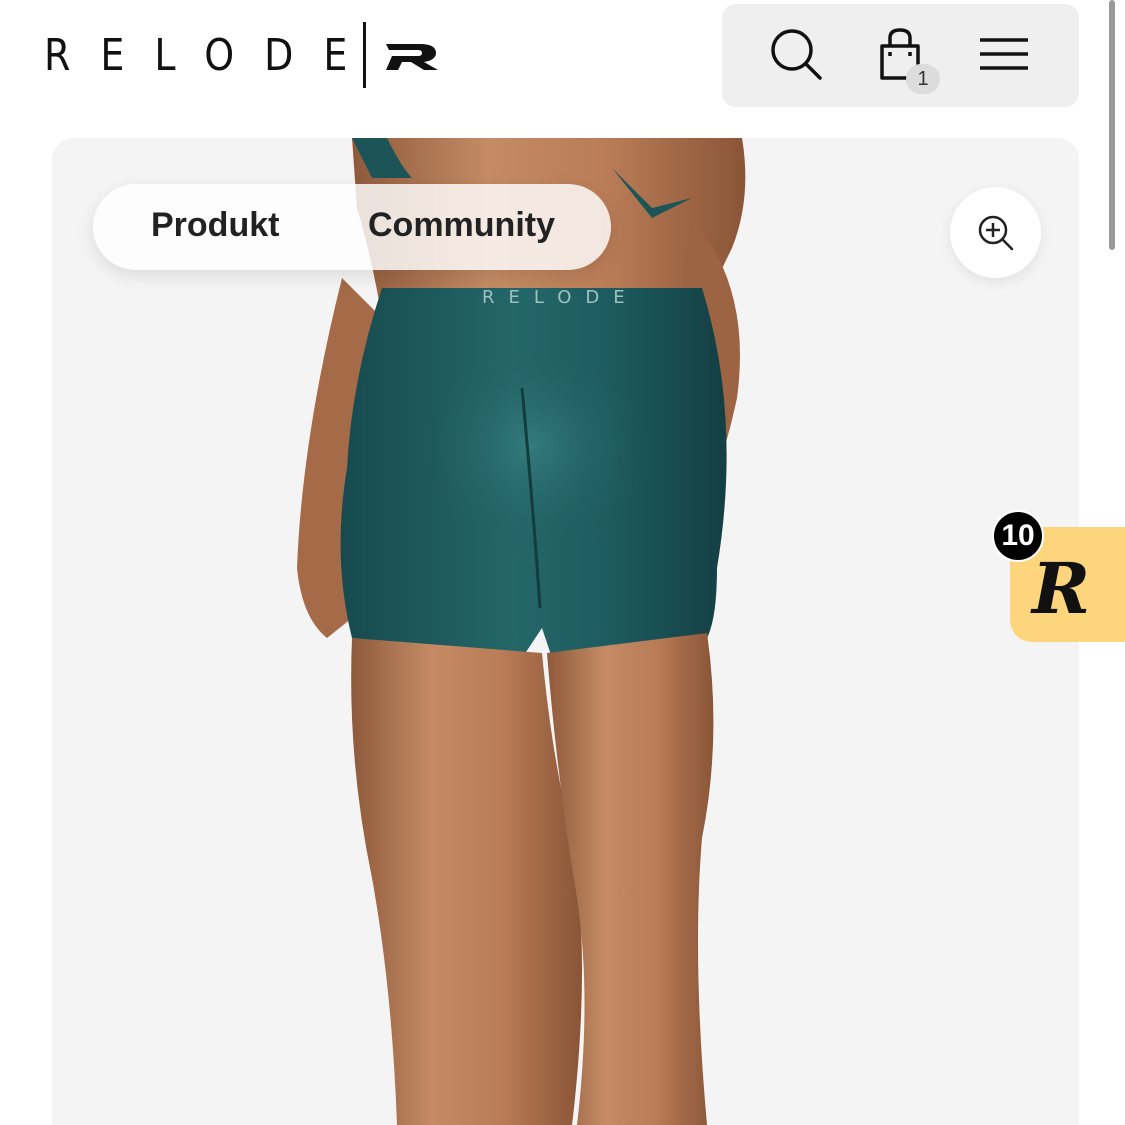 The width and height of the screenshot is (1125, 1125). What do you see at coordinates (352, 227) in the screenshot?
I see `product-view-tabs: Produkt Community` at bounding box center [352, 227].